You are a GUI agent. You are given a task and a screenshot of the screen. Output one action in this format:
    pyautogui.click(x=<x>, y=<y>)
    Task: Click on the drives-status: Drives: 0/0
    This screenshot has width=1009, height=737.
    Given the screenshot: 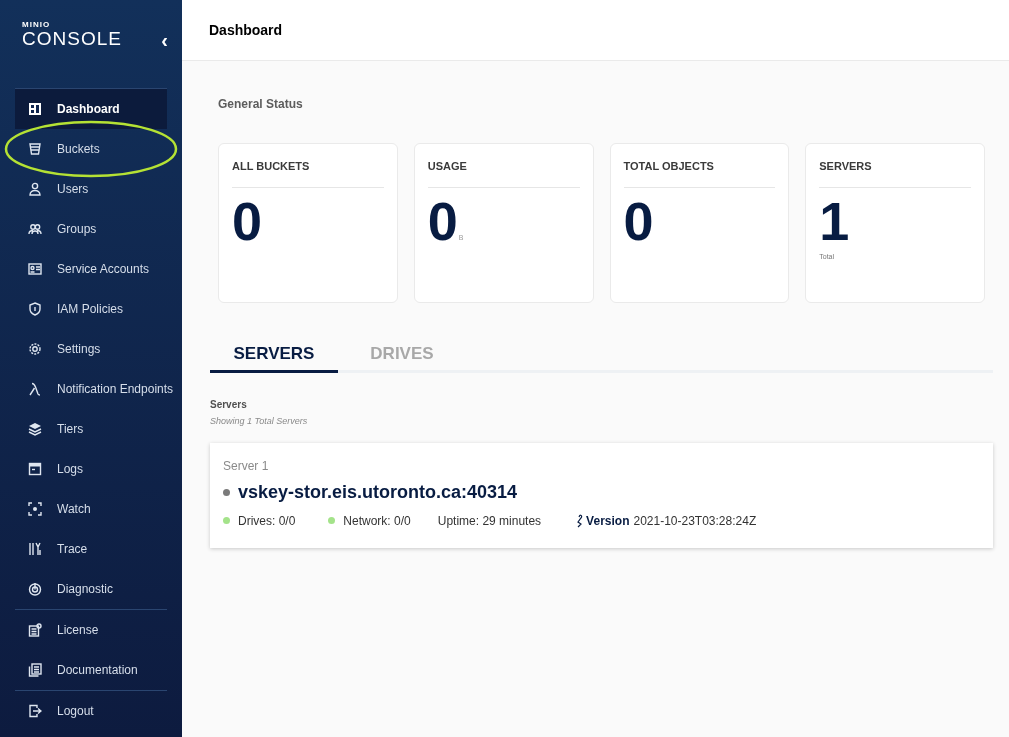 What is the action you would take?
    pyautogui.click(x=267, y=521)
    